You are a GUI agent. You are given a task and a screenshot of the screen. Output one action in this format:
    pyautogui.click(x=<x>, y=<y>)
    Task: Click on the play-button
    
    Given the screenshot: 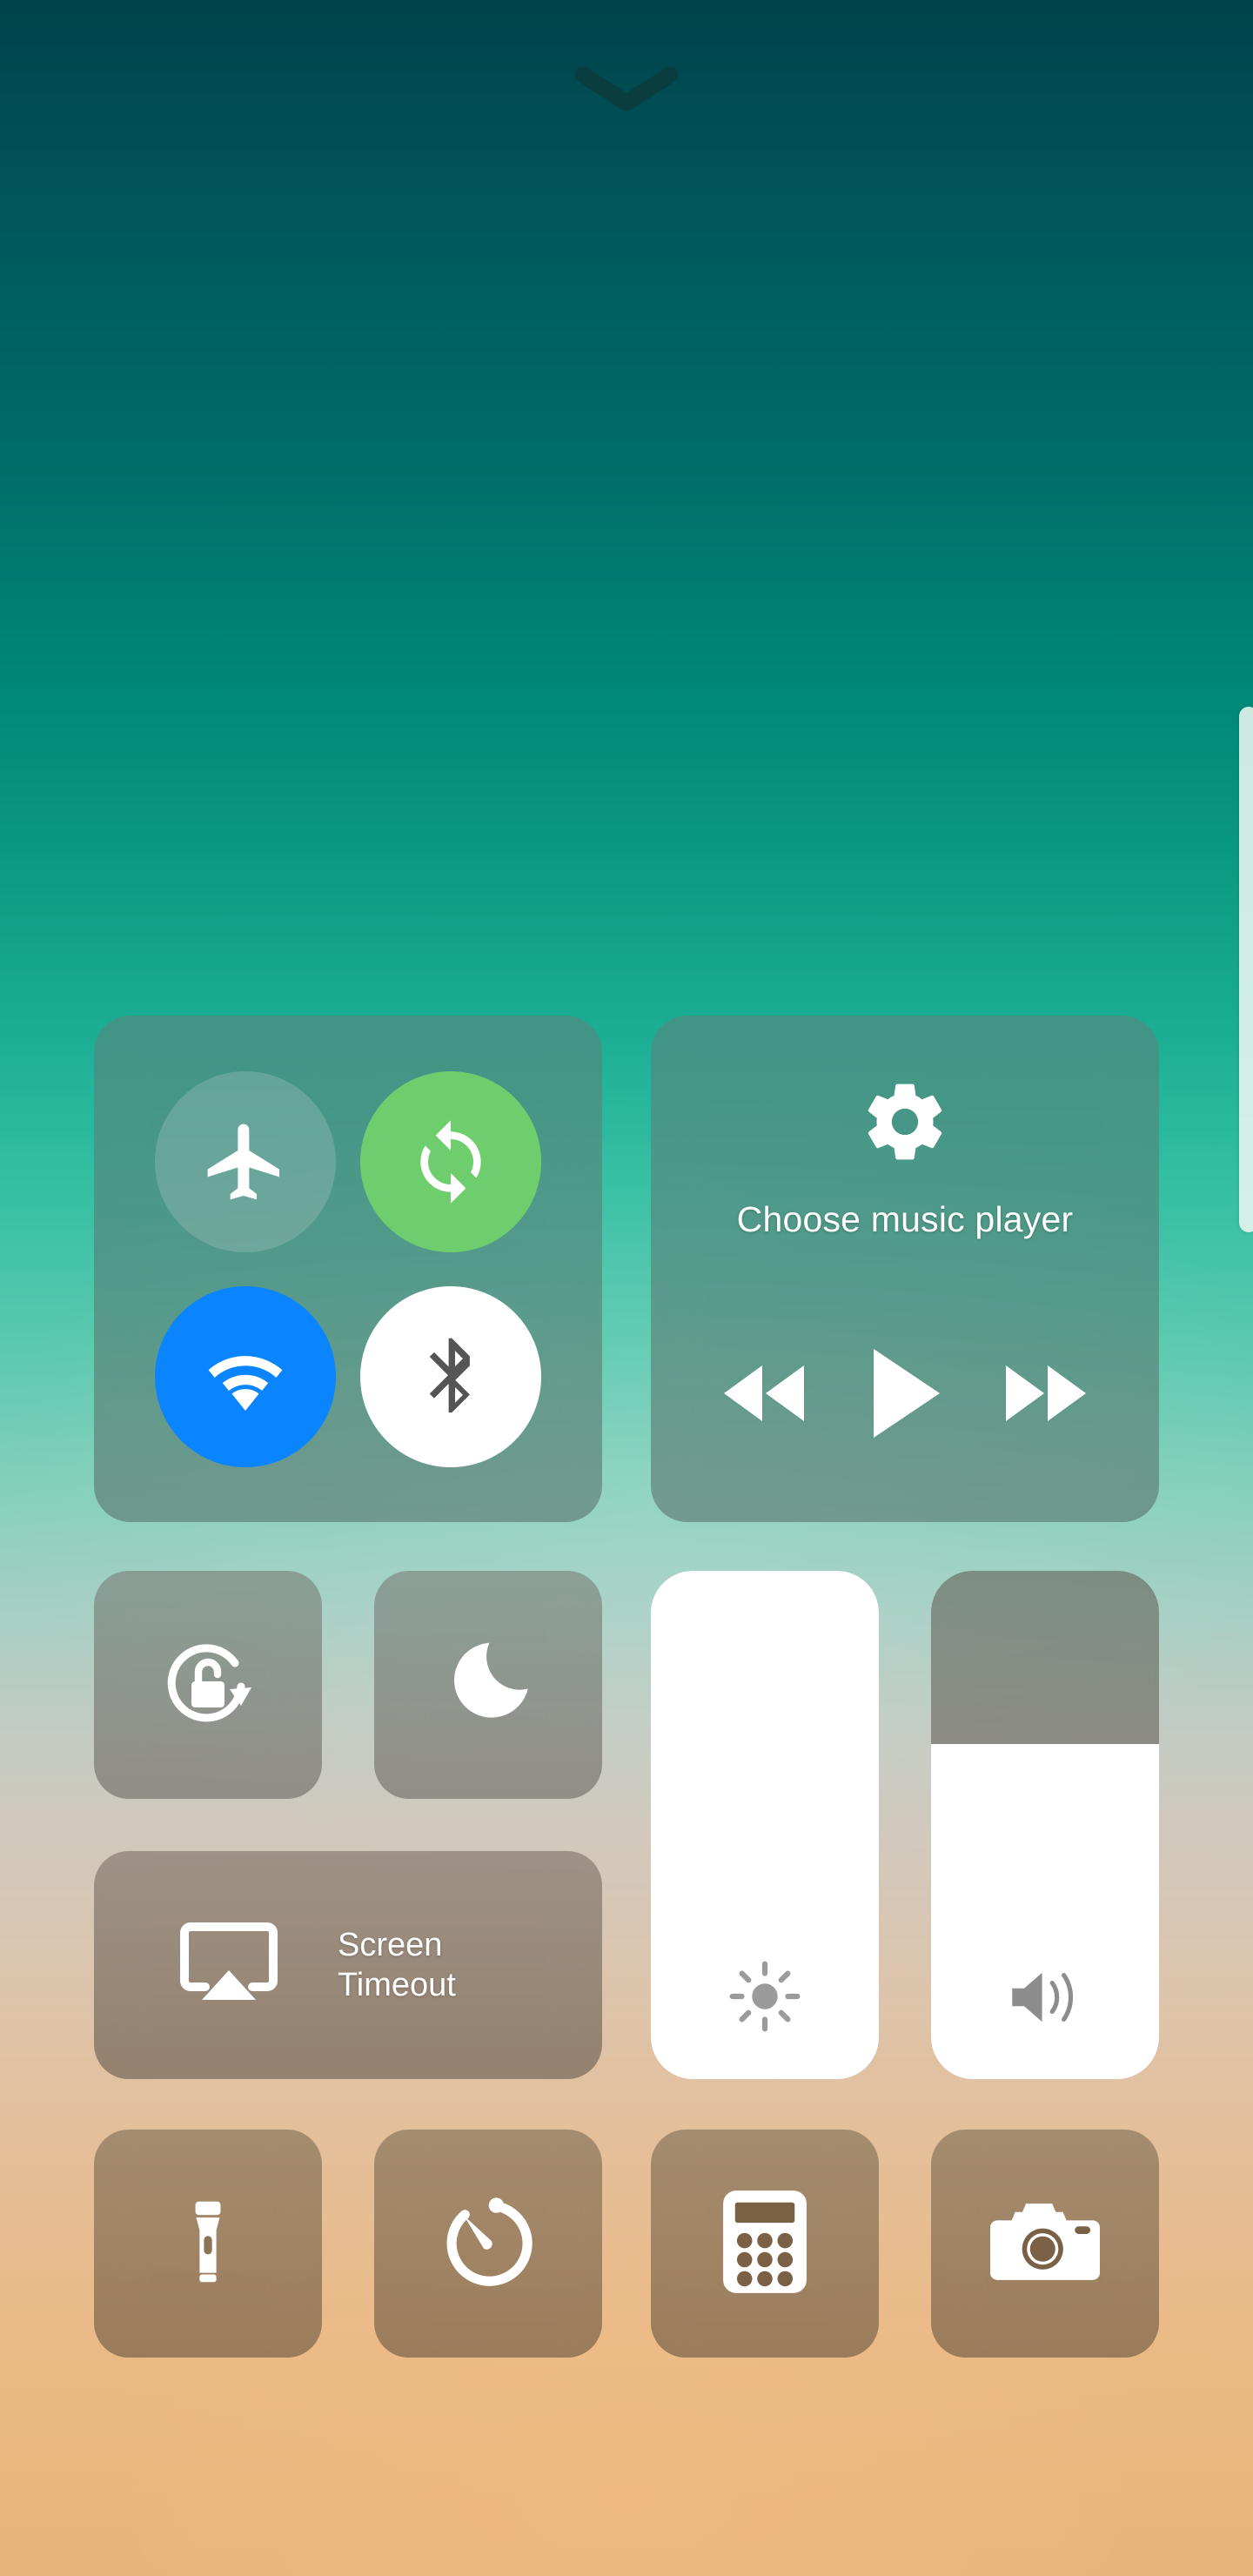 What is the action you would take?
    pyautogui.click(x=905, y=1395)
    